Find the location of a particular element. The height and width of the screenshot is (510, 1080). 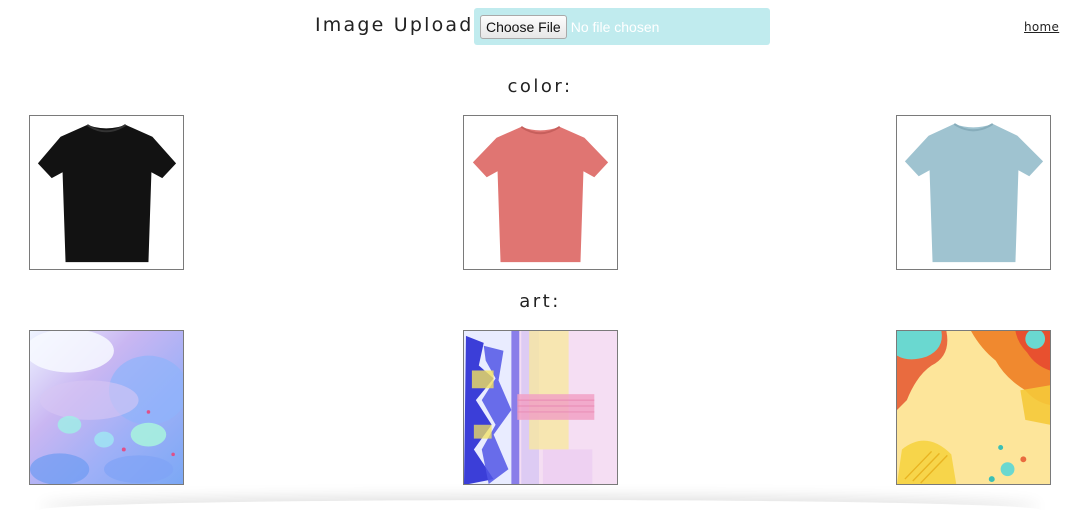

color-option-coral is located at coordinates (540, 192).